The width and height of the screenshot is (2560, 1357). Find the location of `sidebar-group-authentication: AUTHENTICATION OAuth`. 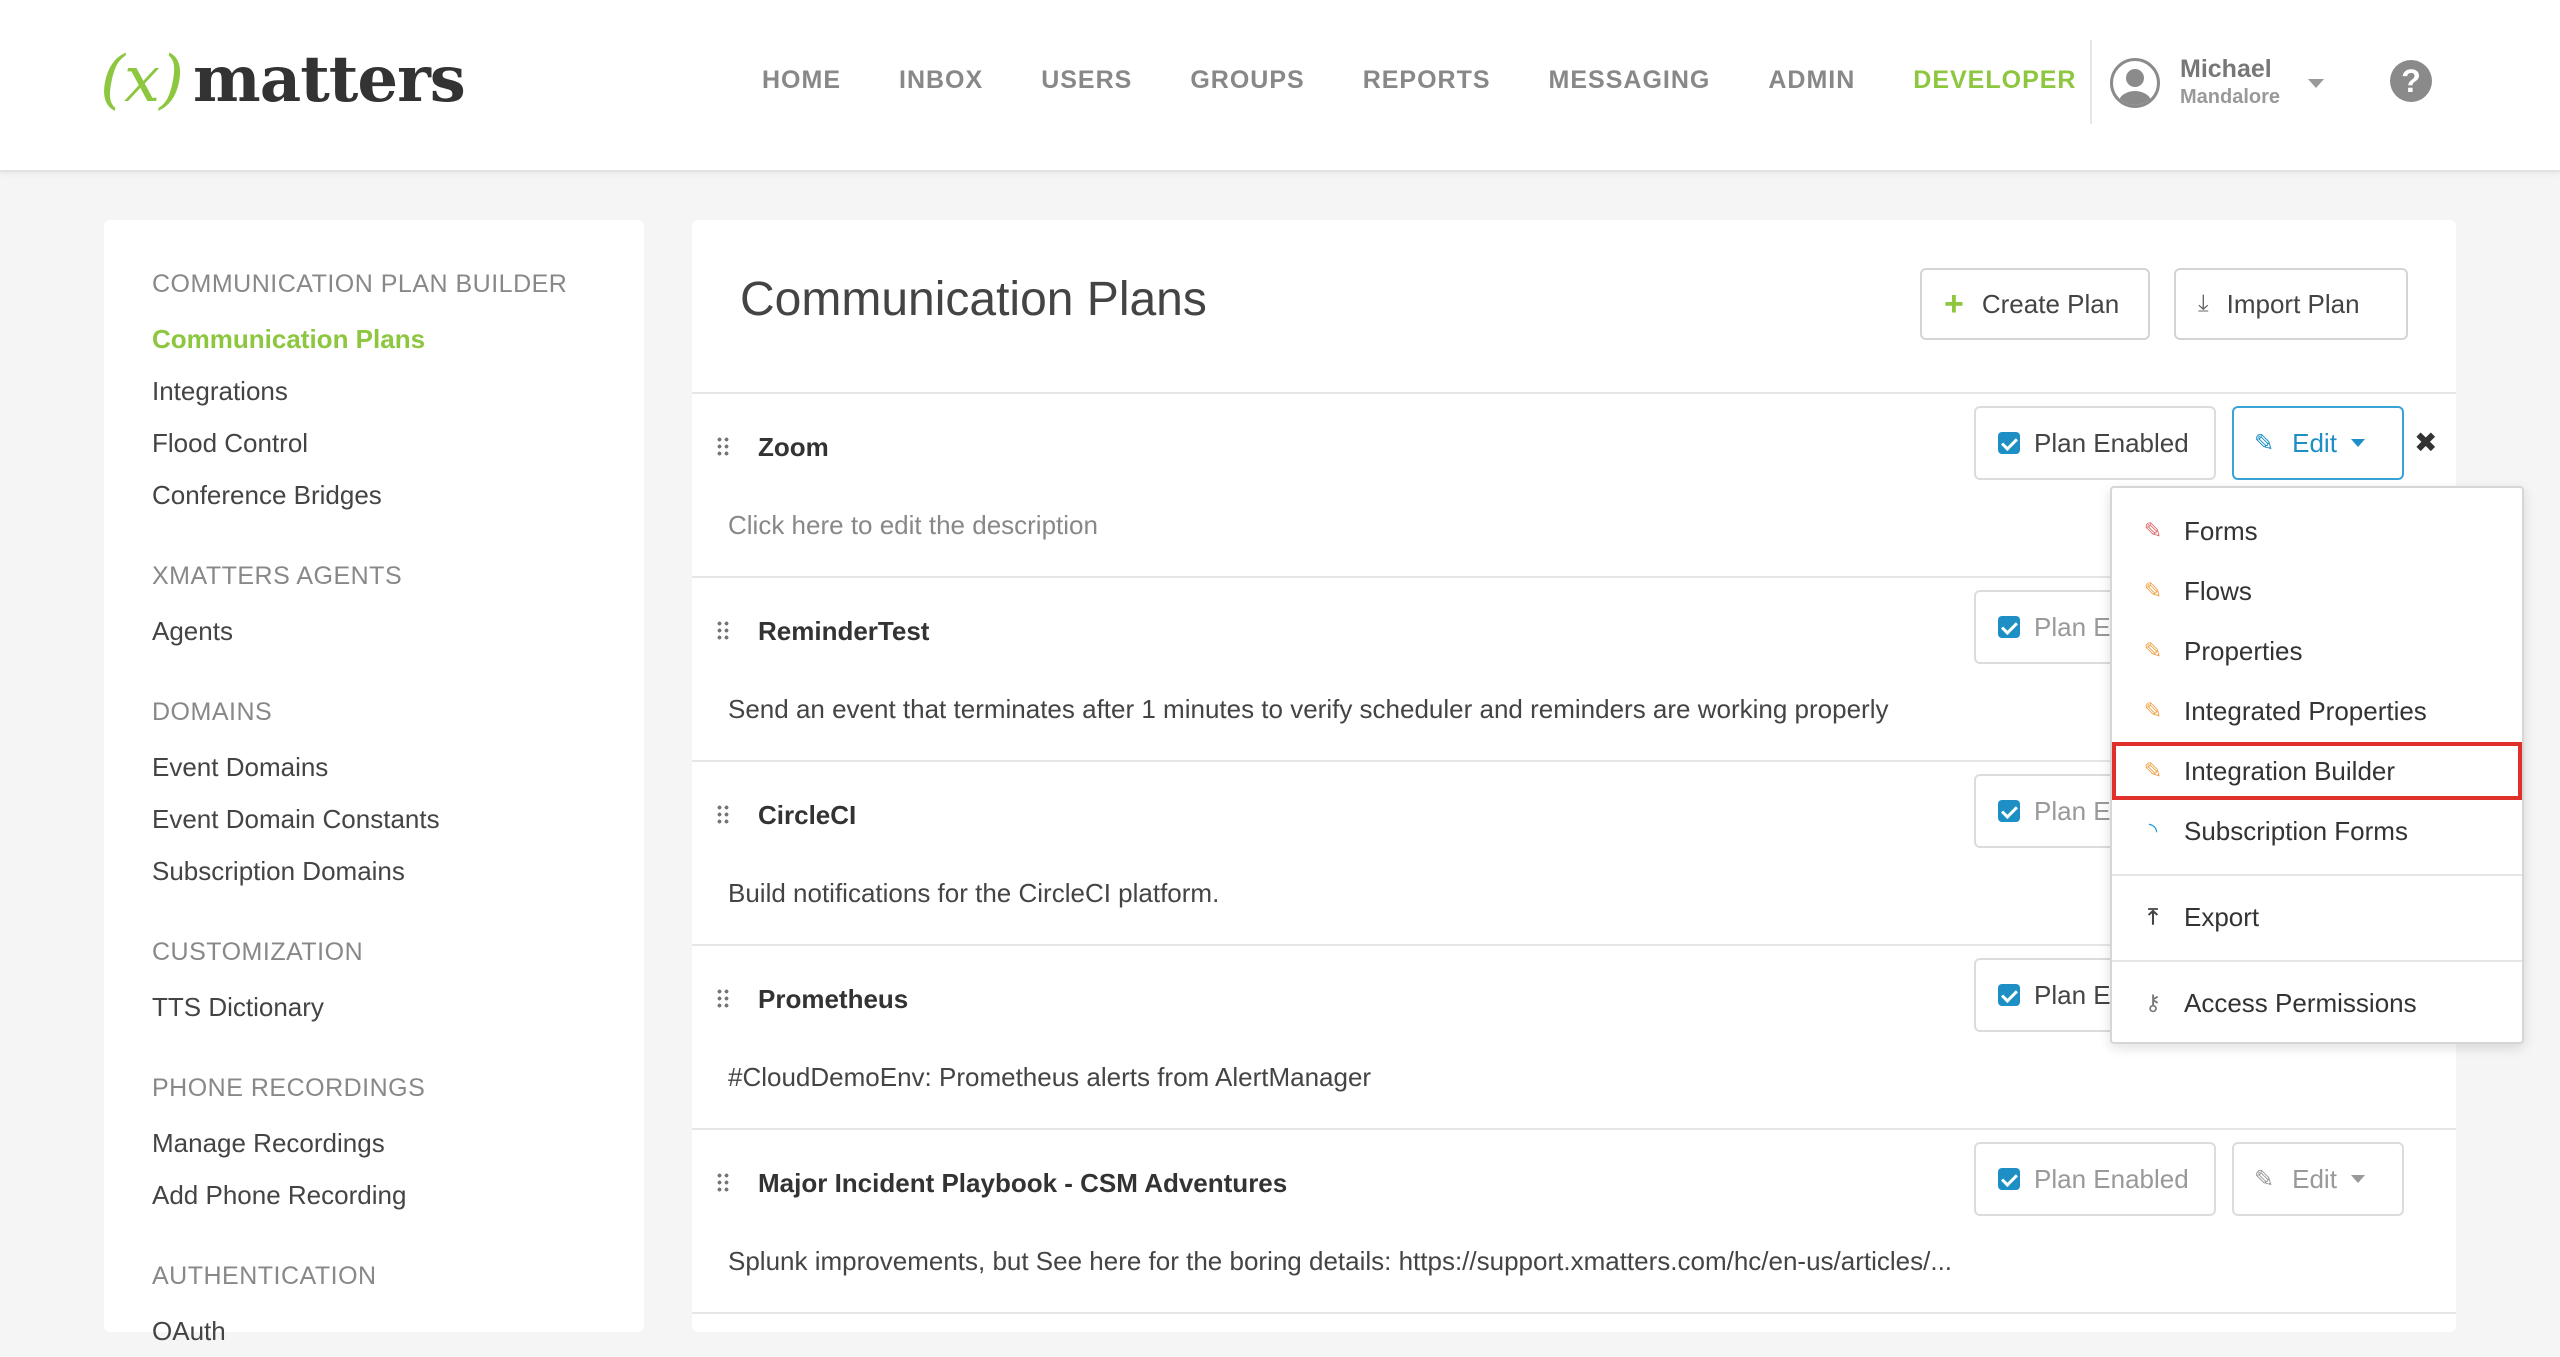

sidebar-group-authentication: AUTHENTICATION OAuth is located at coordinates (264, 1309).